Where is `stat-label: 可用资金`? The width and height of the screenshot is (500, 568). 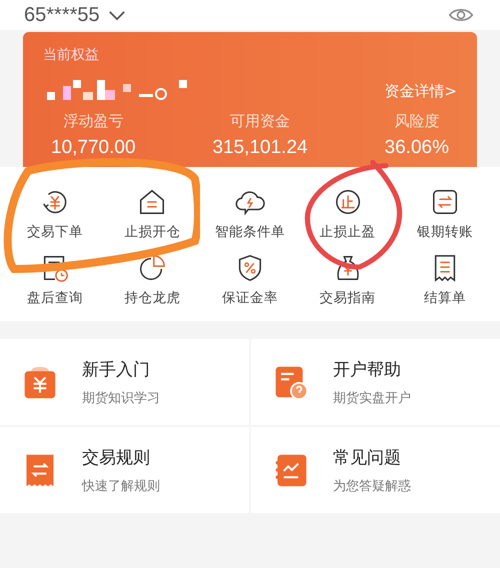
stat-label: 可用资金 is located at coordinates (260, 121).